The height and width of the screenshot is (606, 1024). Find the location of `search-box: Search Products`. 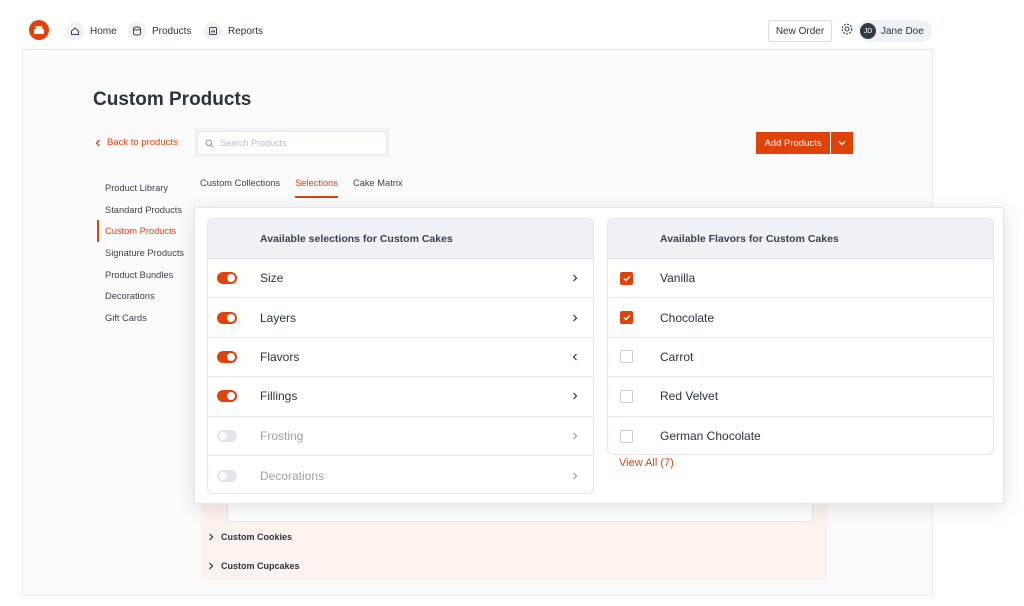

search-box: Search Products is located at coordinates (292, 143).